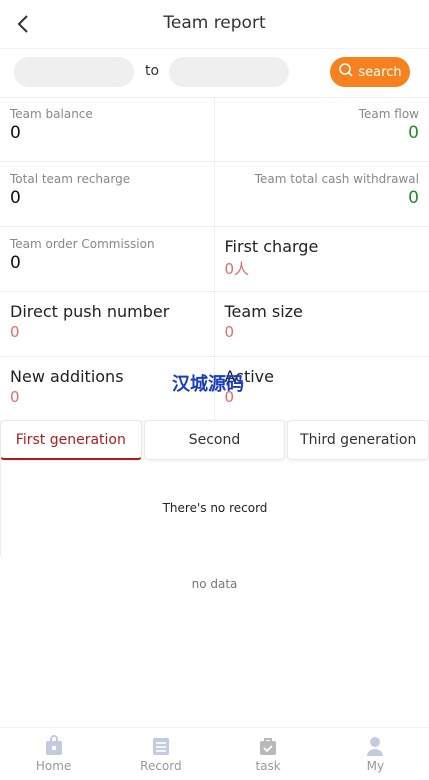 This screenshot has width=429, height=780. I want to click on active-value: 0, so click(229, 397).